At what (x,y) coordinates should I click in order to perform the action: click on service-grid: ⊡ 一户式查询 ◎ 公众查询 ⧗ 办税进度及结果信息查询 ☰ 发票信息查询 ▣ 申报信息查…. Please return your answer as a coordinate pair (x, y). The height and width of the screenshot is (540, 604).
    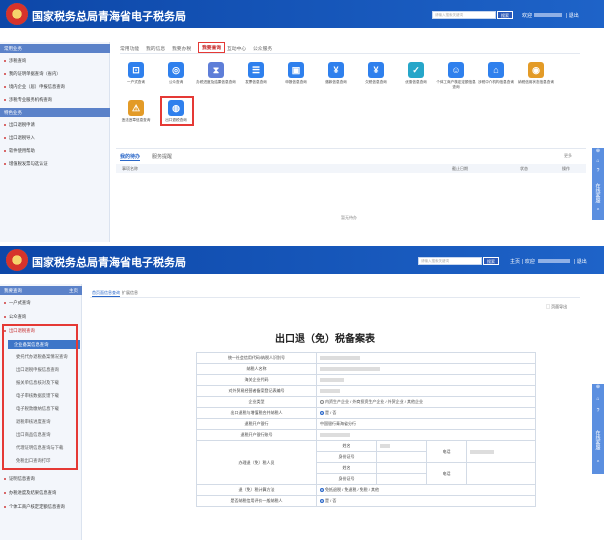
    Looking at the image, I should click on (351, 102).